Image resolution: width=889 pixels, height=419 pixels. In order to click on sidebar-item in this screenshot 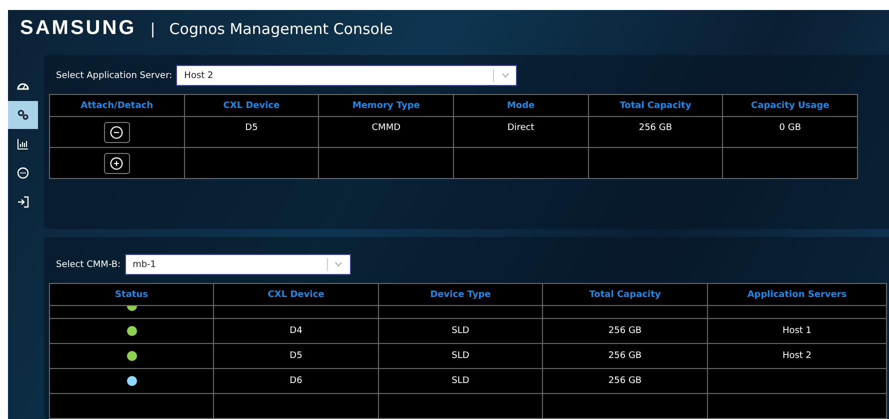, I will do `click(23, 115)`.